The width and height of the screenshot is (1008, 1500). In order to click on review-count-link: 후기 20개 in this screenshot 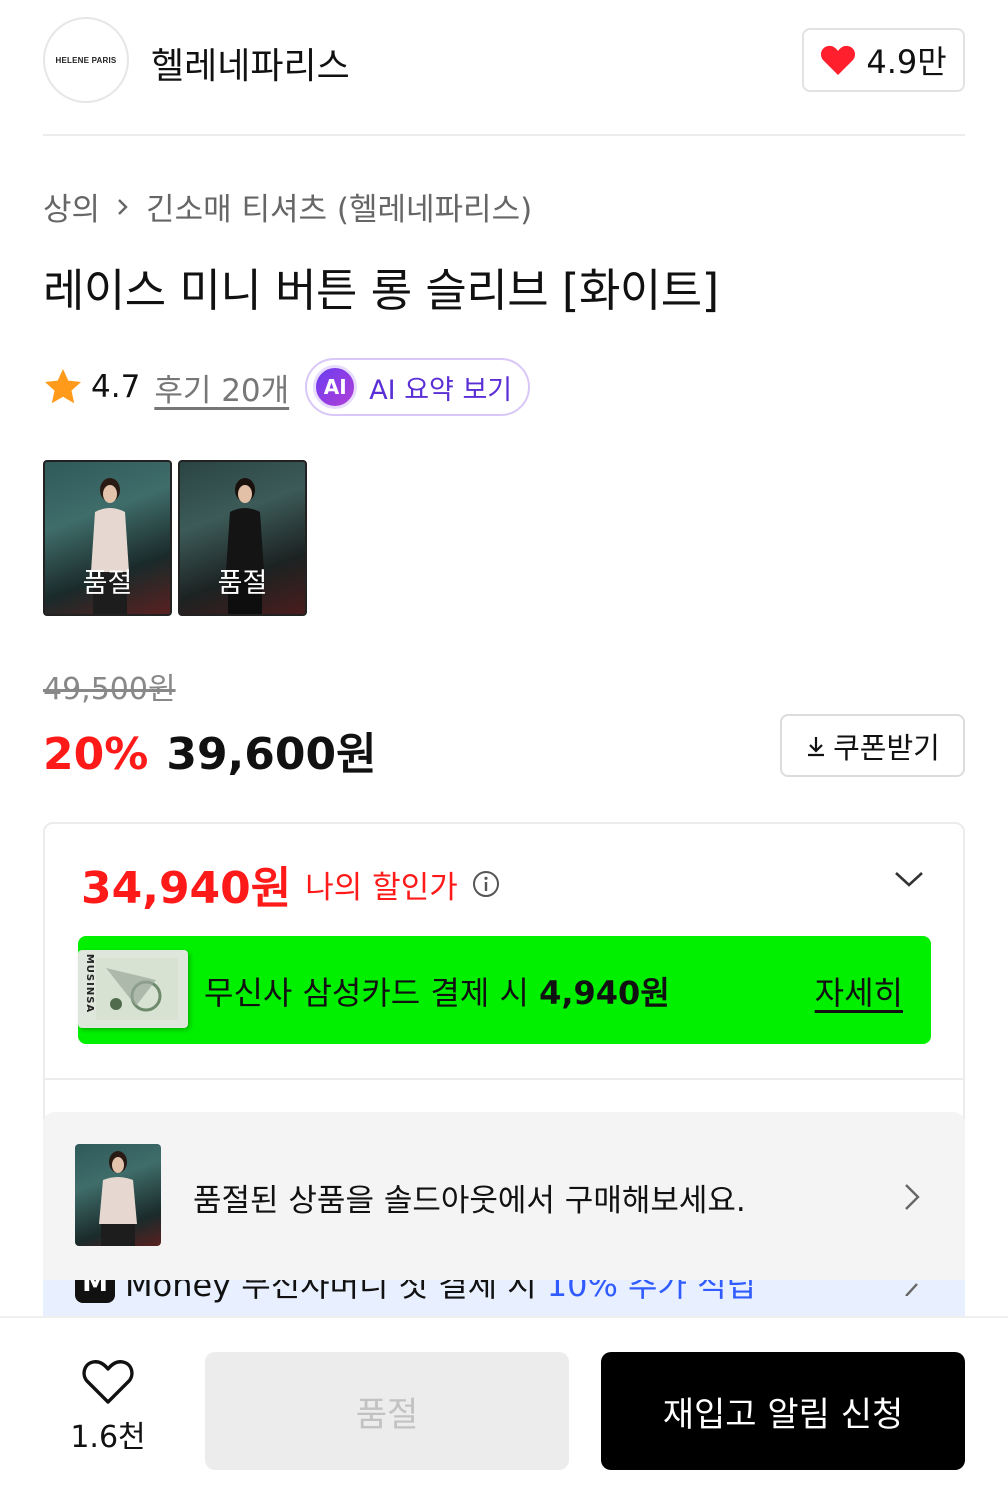, I will do `click(221, 387)`.